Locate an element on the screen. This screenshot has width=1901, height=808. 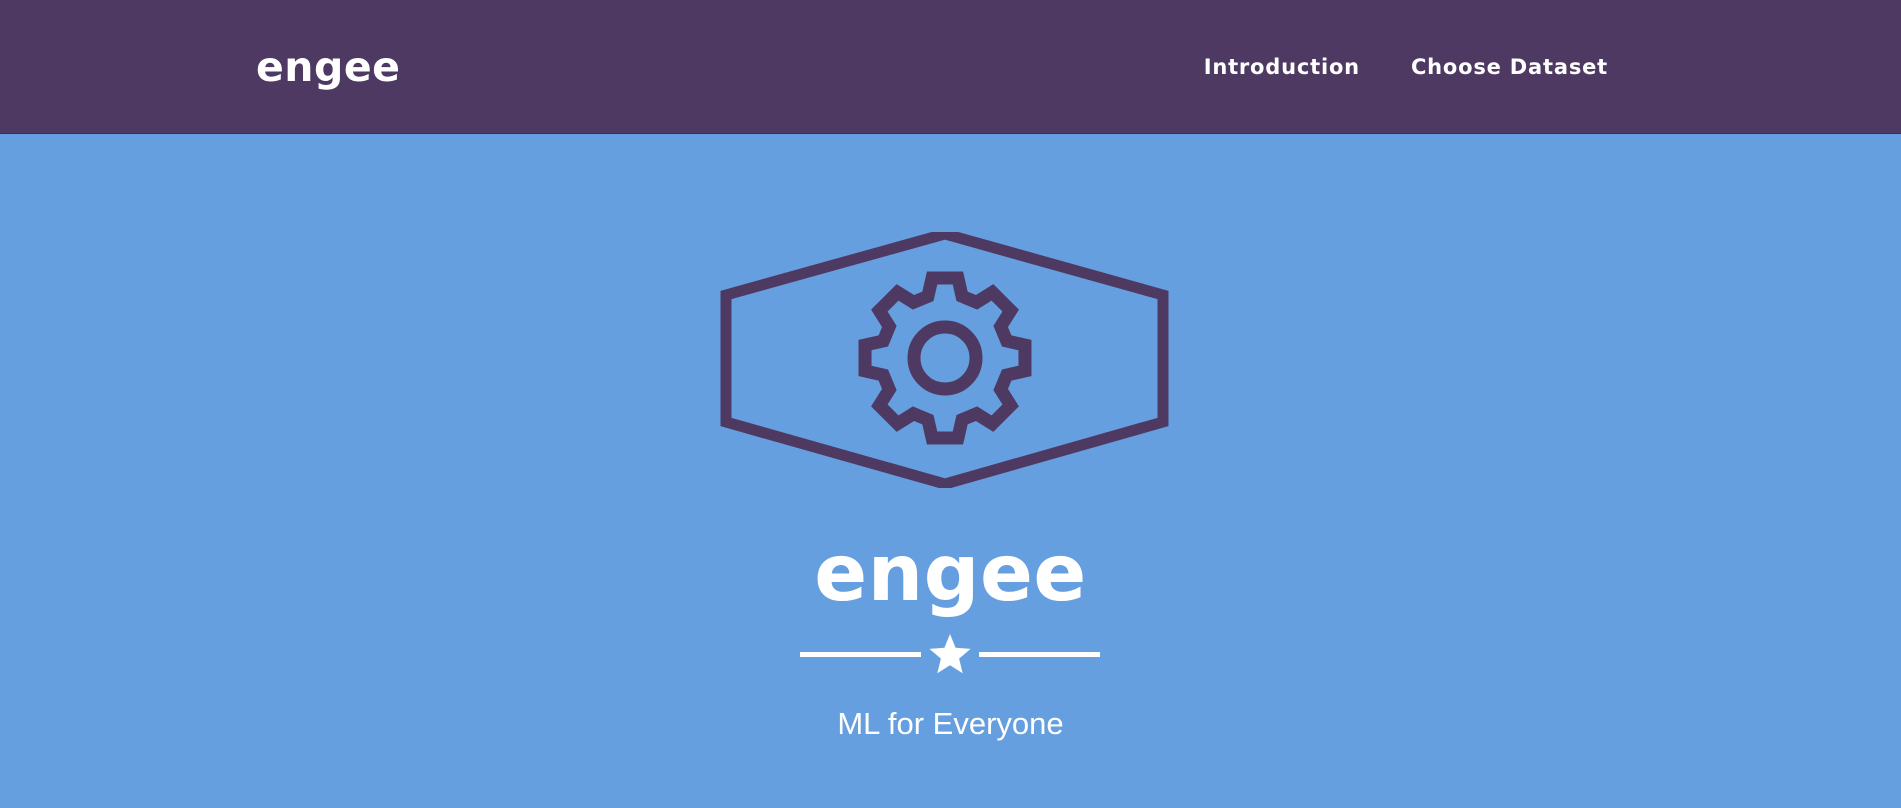
divider-line-right is located at coordinates (1039, 654).